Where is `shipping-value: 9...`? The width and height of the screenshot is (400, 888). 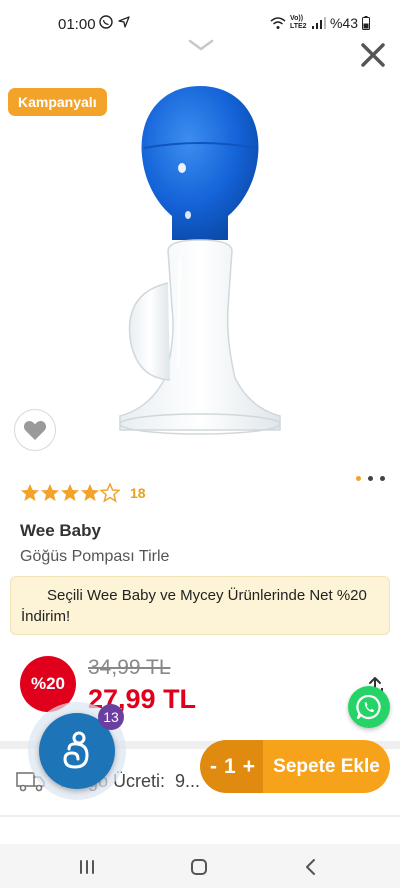 shipping-value: 9... is located at coordinates (188, 780).